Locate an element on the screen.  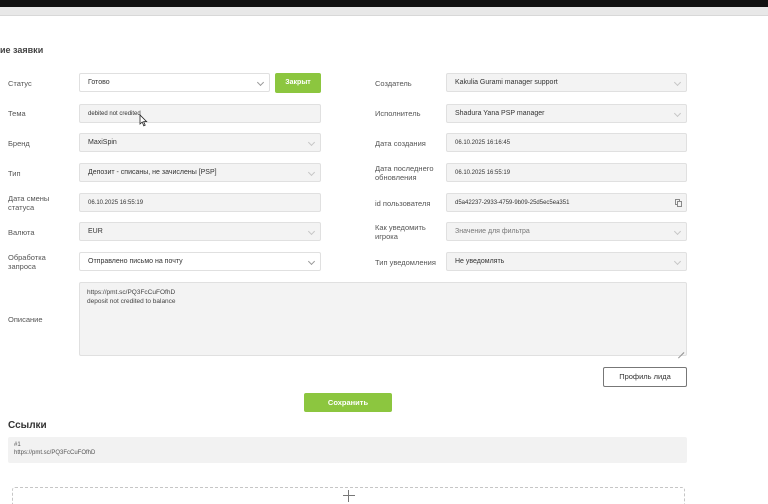
status-changed-field: 06.10.2025 16:55:19 is located at coordinates (200, 202).